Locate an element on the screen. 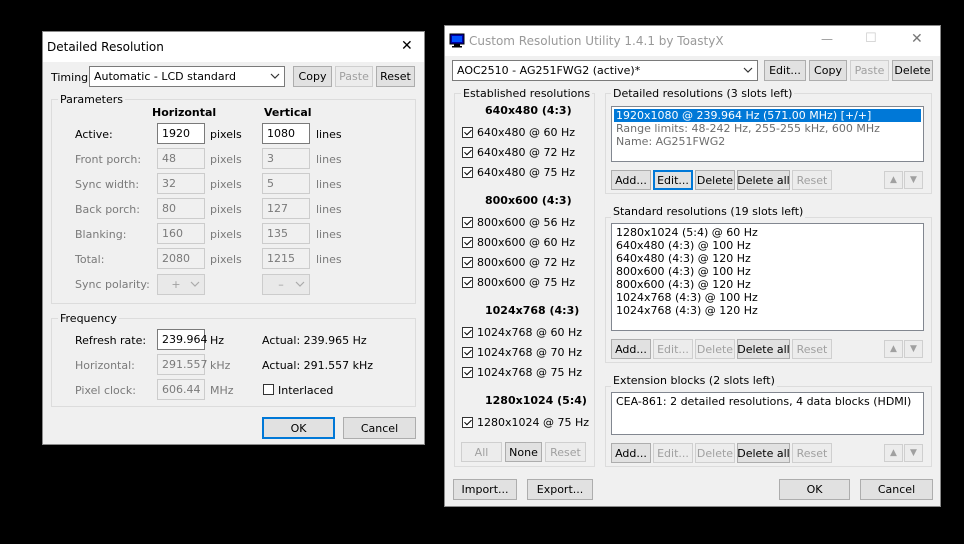 This screenshot has height=544, width=964. param-h-input: 80 is located at coordinates (181, 208).